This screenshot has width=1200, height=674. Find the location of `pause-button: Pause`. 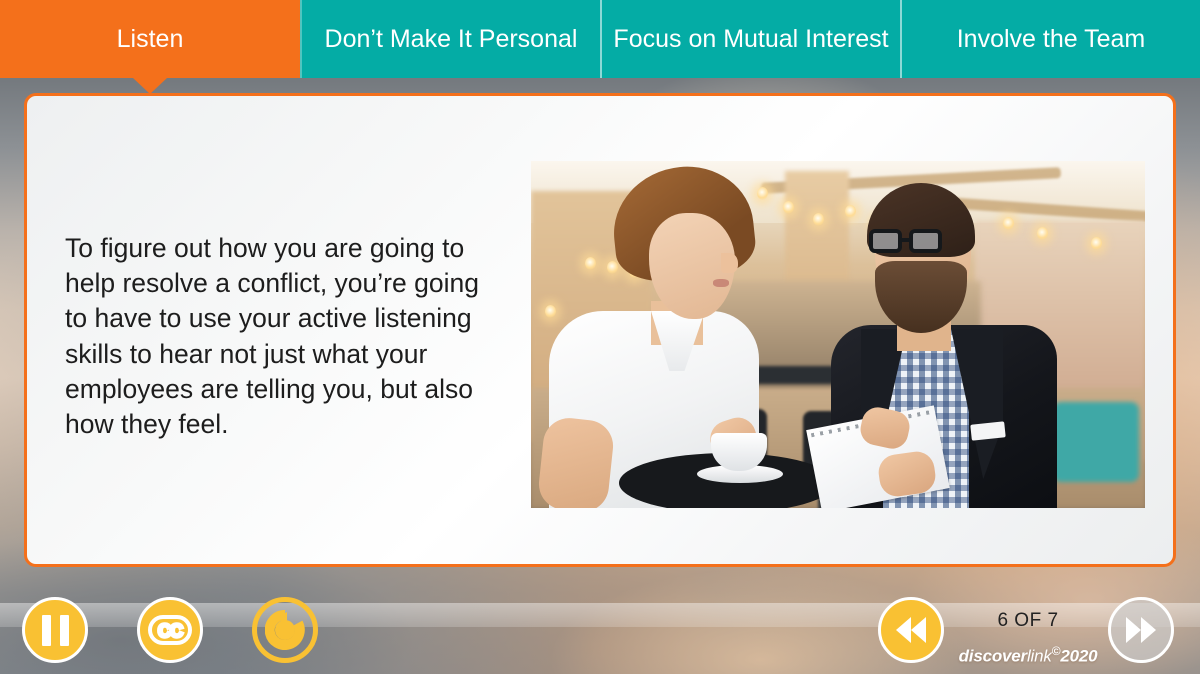

pause-button: Pause is located at coordinates (55, 630).